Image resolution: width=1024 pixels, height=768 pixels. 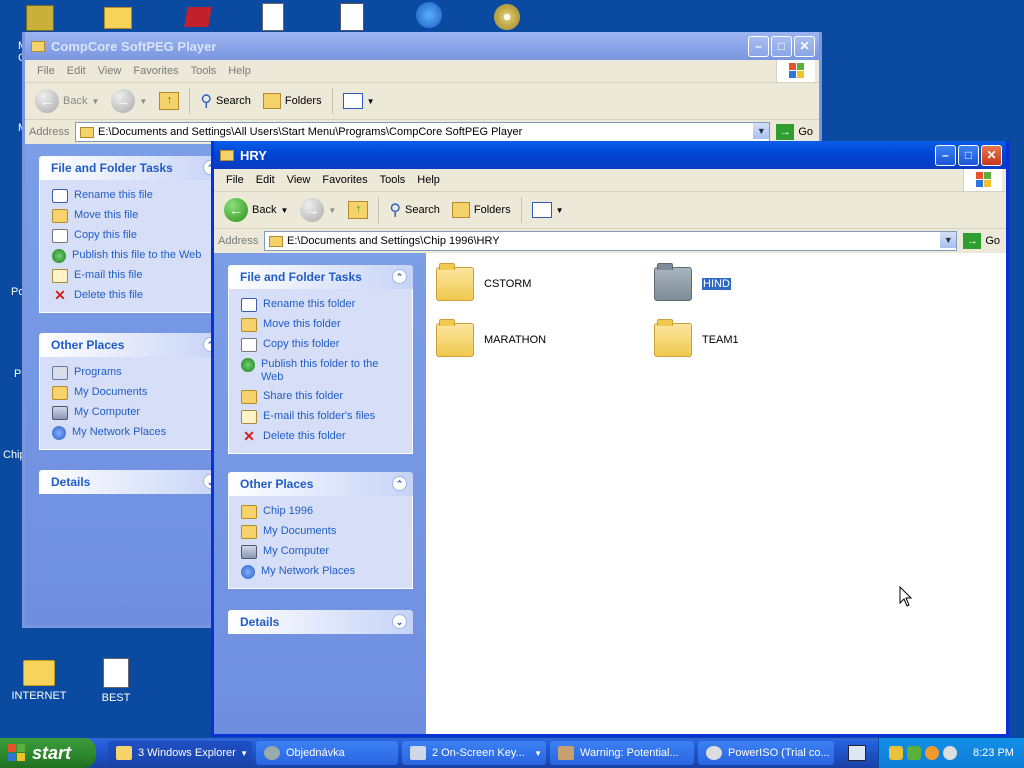 I want to click on task-rename: Rename this file, so click(x=137, y=196).